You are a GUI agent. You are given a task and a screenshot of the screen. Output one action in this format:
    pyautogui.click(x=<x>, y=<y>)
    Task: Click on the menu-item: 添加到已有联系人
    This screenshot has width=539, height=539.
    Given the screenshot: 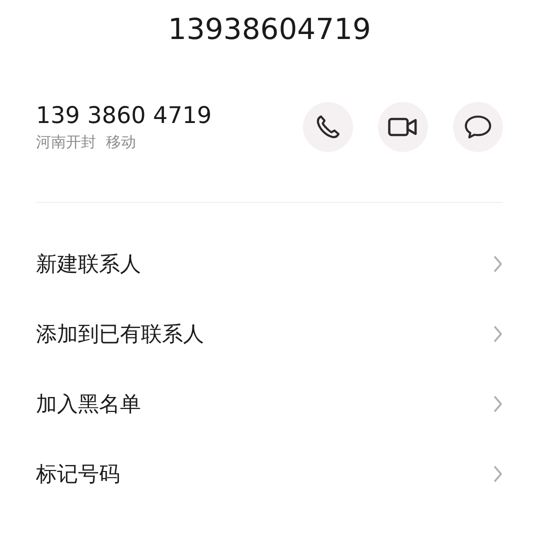 What is the action you would take?
    pyautogui.click(x=269, y=334)
    